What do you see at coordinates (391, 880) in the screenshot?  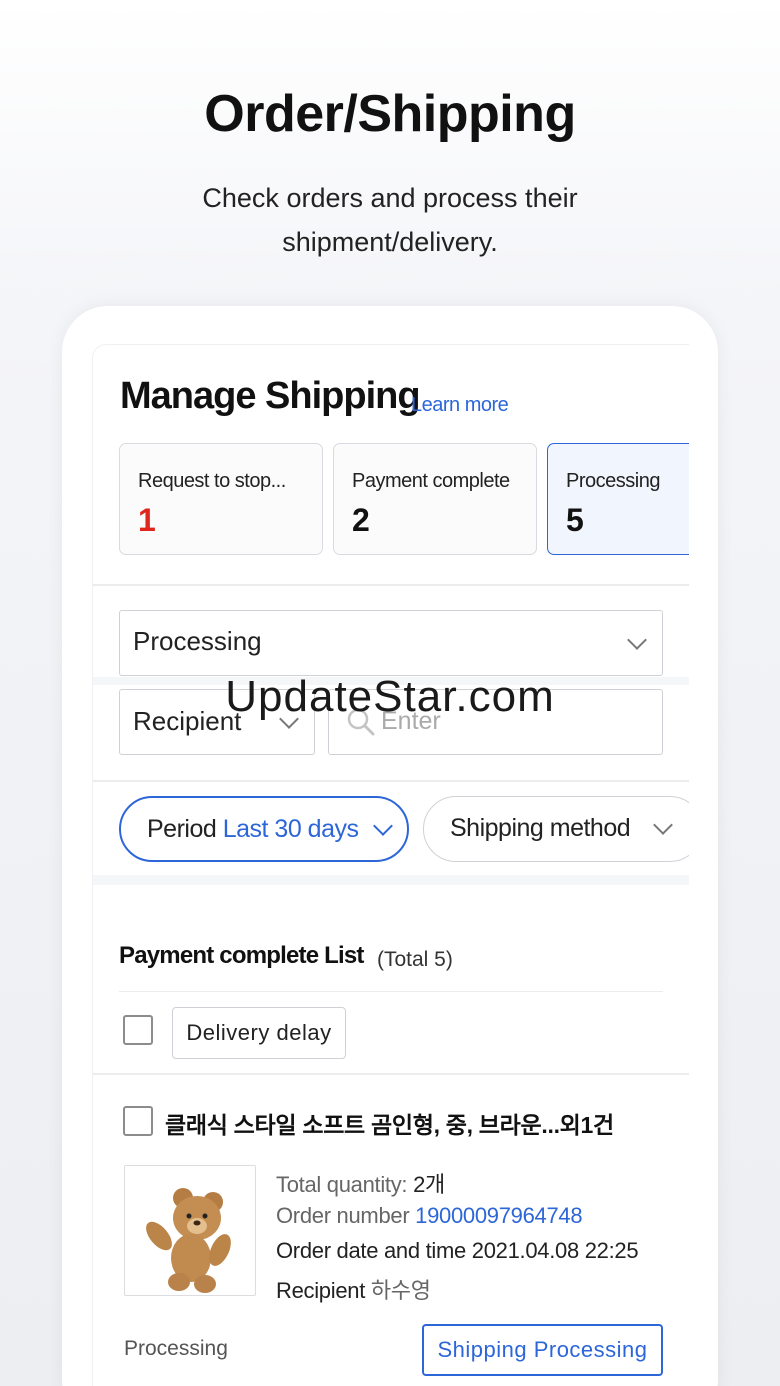 I see `divider-band` at bounding box center [391, 880].